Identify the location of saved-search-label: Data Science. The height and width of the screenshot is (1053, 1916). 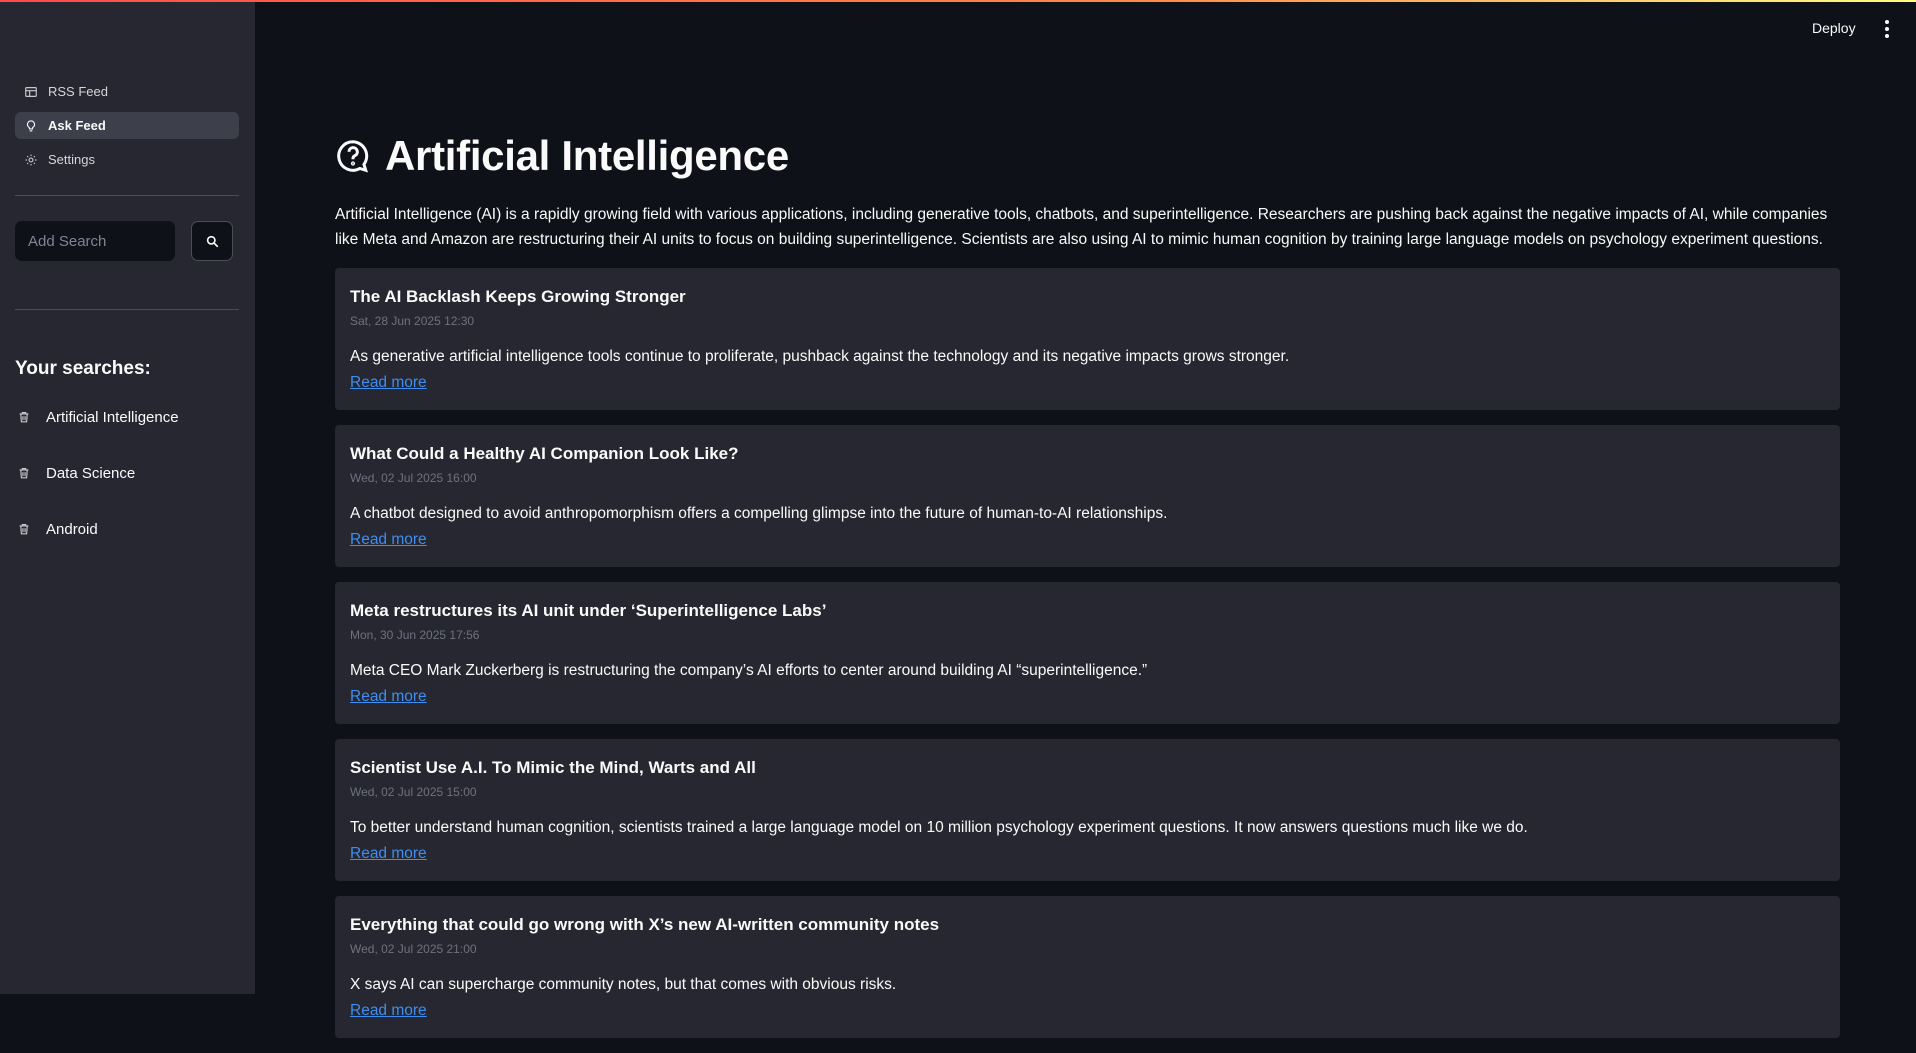
(91, 473).